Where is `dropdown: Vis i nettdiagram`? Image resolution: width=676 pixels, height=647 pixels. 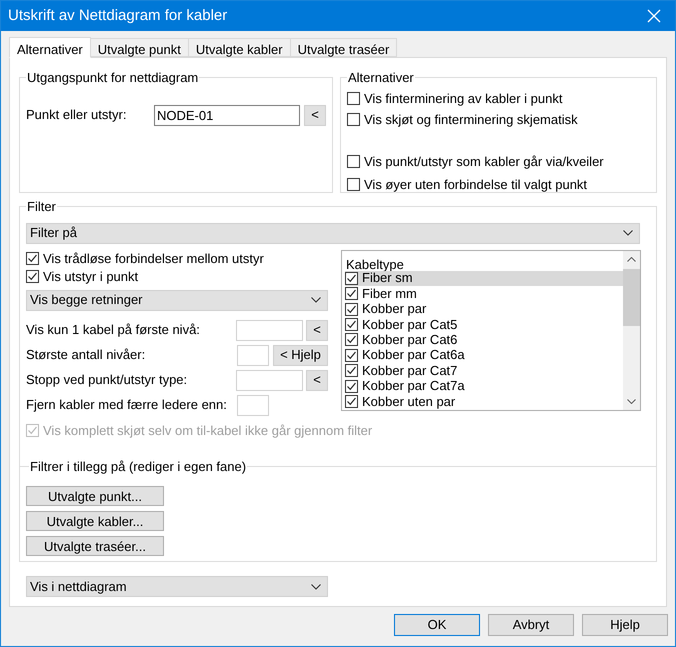
dropdown: Vis i nettdiagram is located at coordinates (177, 586).